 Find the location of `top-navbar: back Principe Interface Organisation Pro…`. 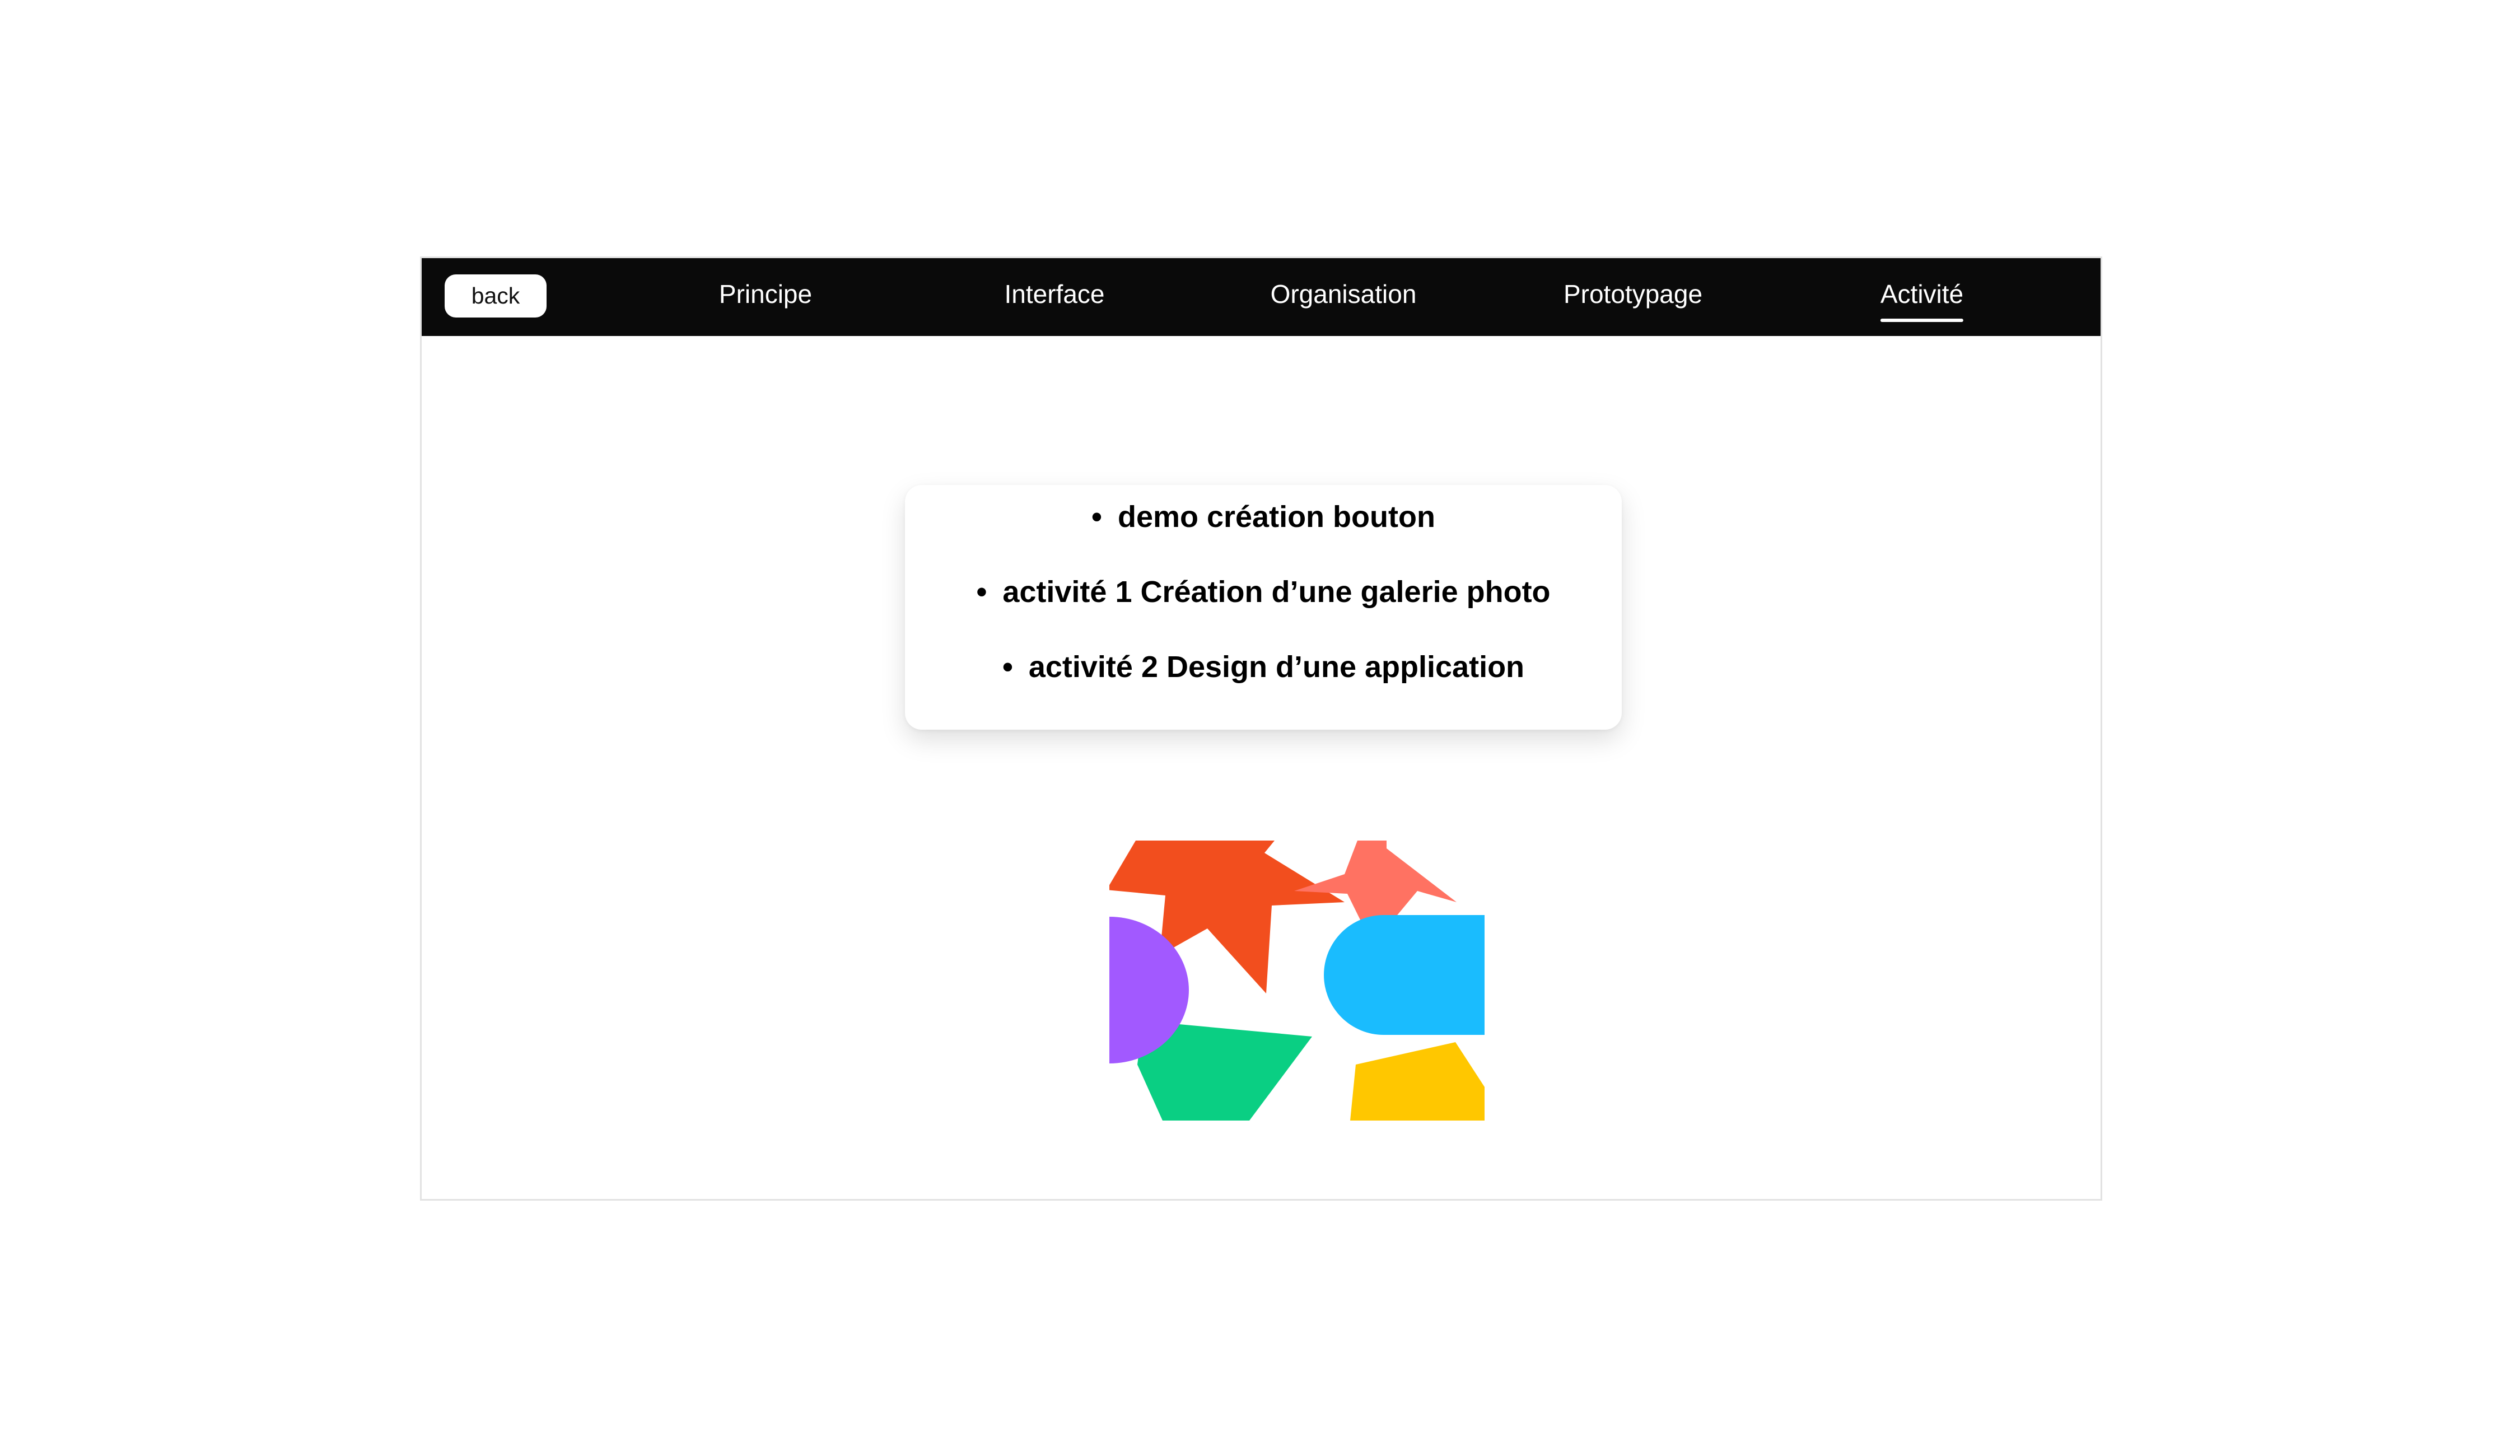

top-navbar: back Principe Interface Organisation Pro… is located at coordinates (1262, 297).